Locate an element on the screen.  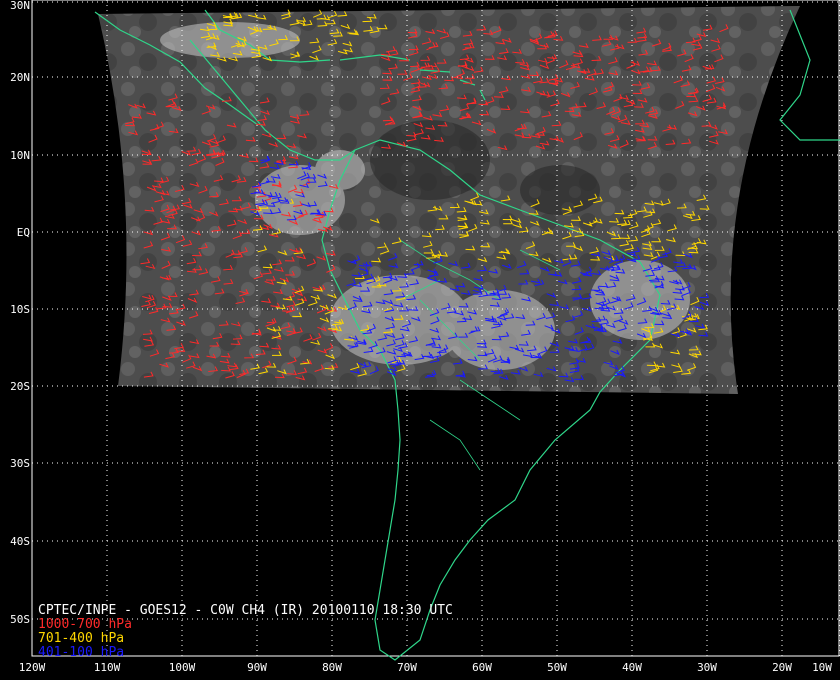
lon-label: 80W is located at coordinates (332, 667).